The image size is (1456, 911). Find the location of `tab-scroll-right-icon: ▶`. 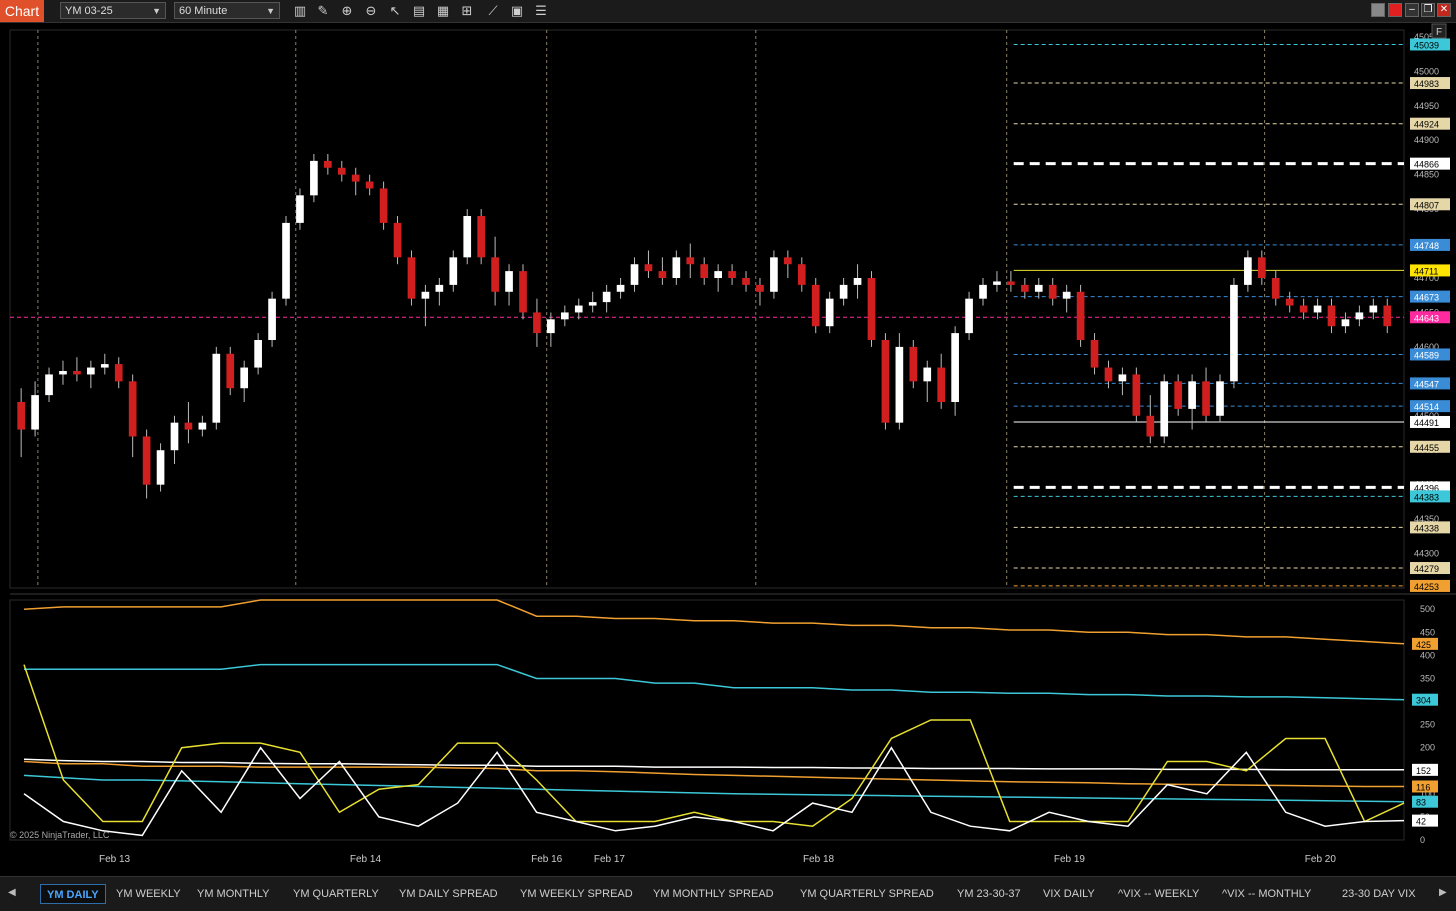

tab-scroll-right-icon: ▶ is located at coordinates (1443, 892).